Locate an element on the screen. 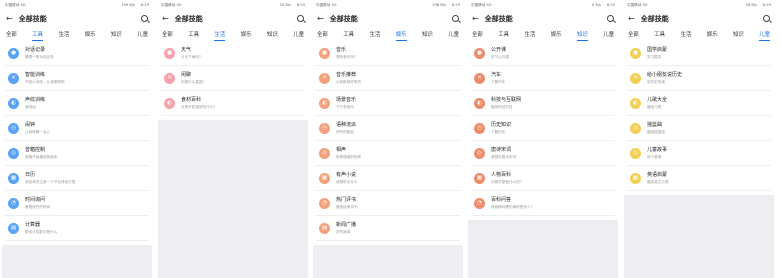 This screenshot has height=278, width=780. skill-item: ◎ 唐诗宋词 我想听唐诗宋词 is located at coordinates (543, 153).